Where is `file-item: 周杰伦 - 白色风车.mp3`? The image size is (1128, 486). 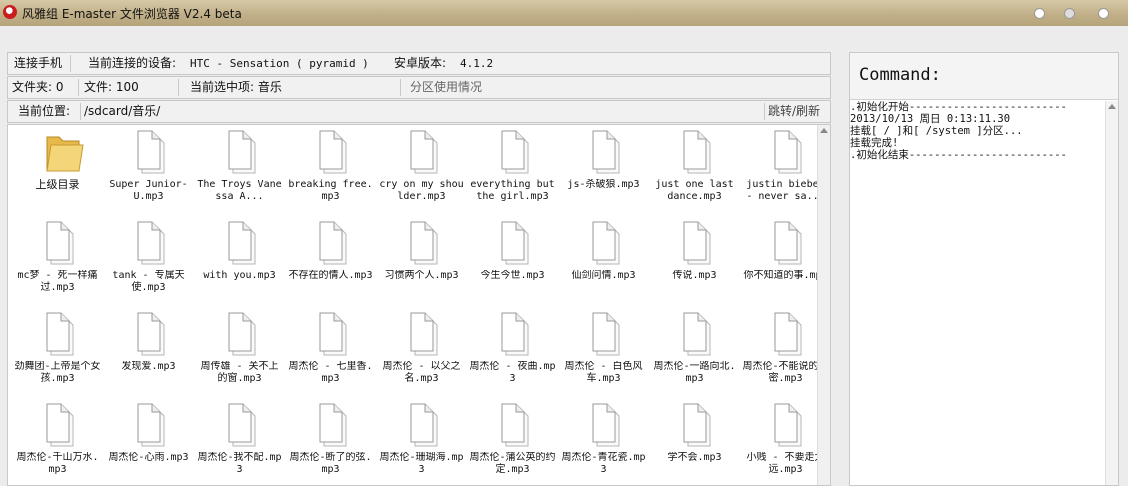
file-item: 周杰伦 - 白色风车.mp3 is located at coordinates (603, 354).